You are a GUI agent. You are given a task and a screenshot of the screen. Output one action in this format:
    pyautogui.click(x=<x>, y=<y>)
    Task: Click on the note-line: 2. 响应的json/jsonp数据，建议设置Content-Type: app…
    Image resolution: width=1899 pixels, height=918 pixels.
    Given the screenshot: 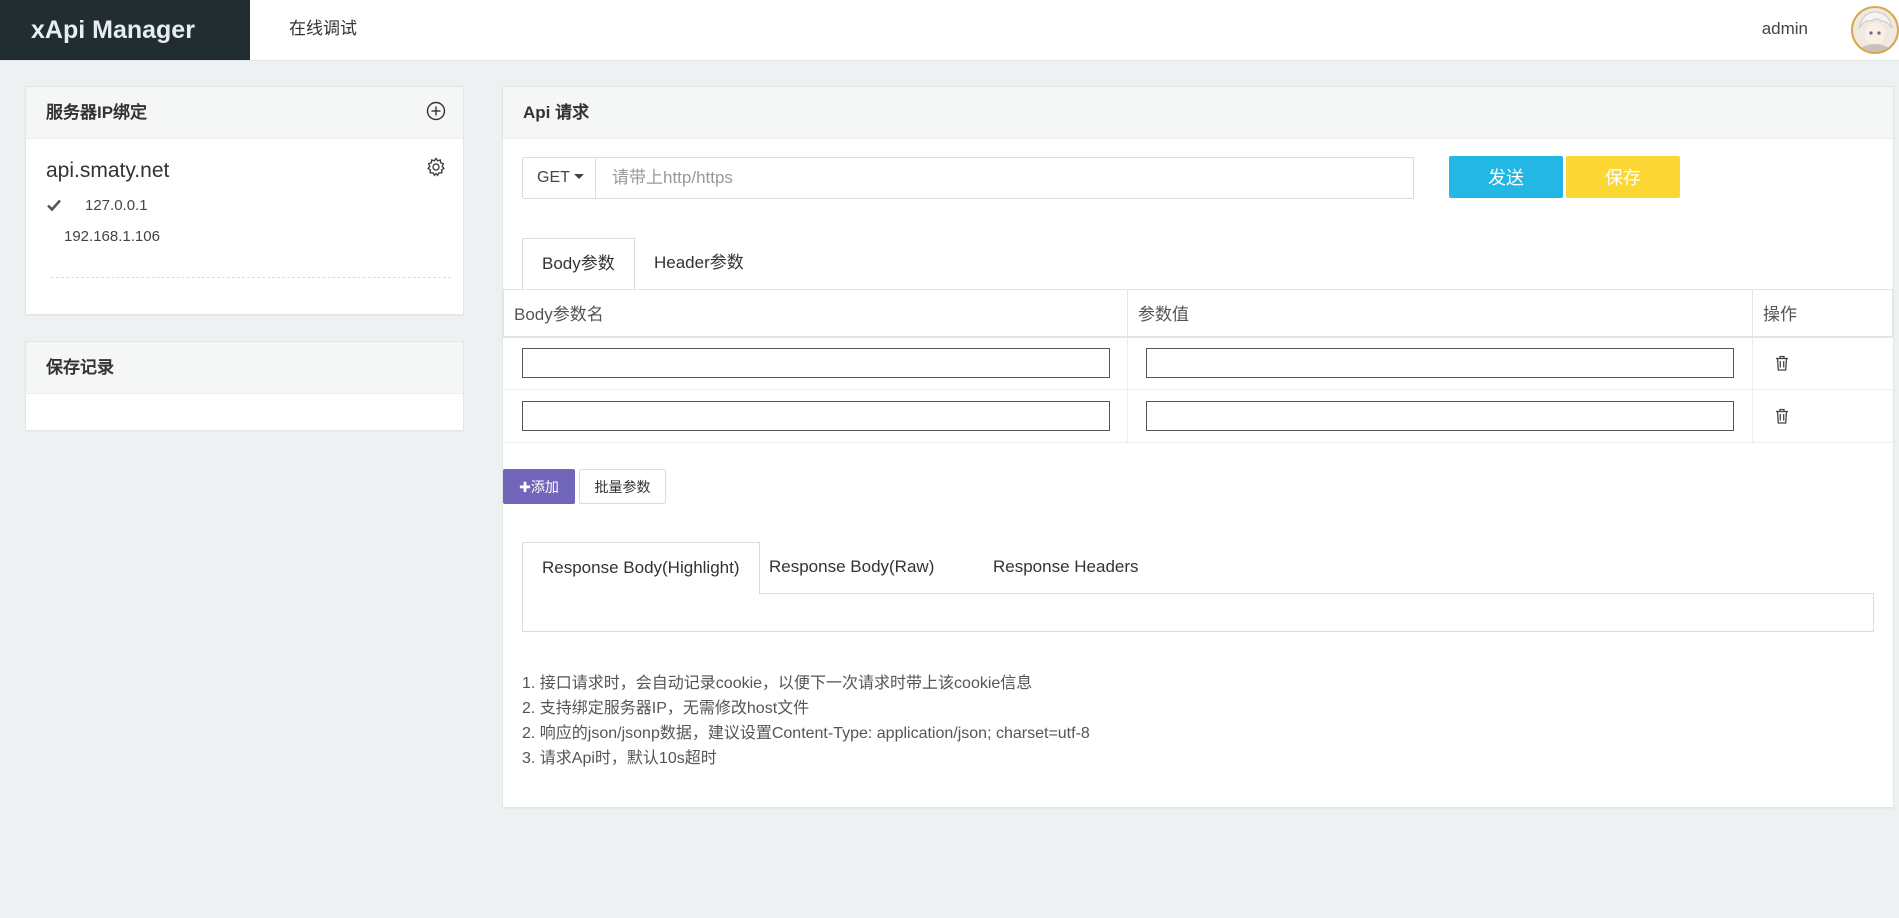 What is the action you would take?
    pyautogui.click(x=806, y=733)
    